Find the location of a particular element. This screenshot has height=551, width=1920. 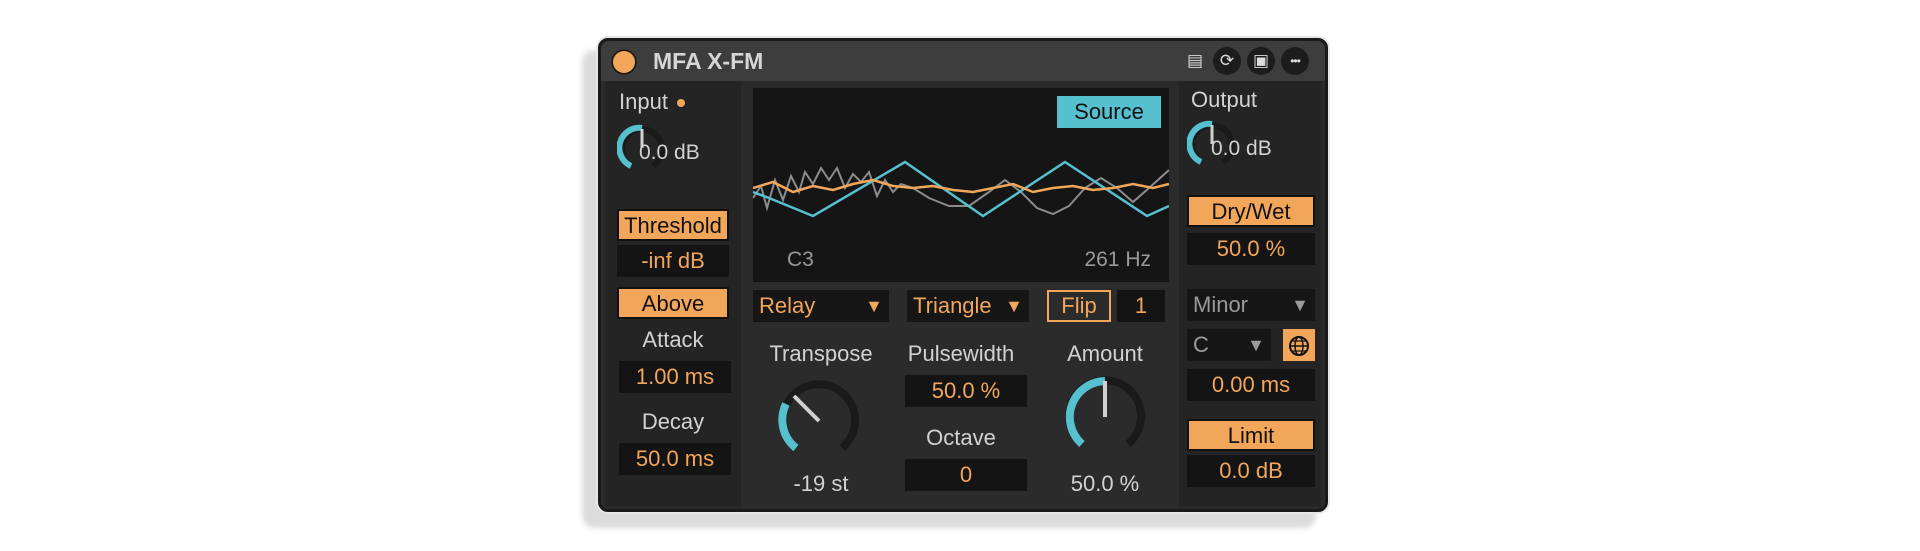

globe-icon is located at coordinates (1299, 345).